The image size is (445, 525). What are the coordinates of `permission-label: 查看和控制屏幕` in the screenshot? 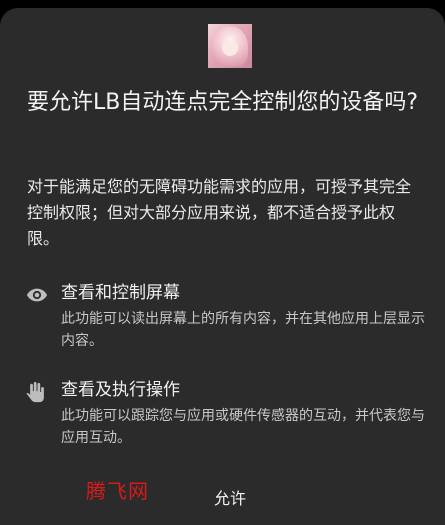 It's located at (120, 293).